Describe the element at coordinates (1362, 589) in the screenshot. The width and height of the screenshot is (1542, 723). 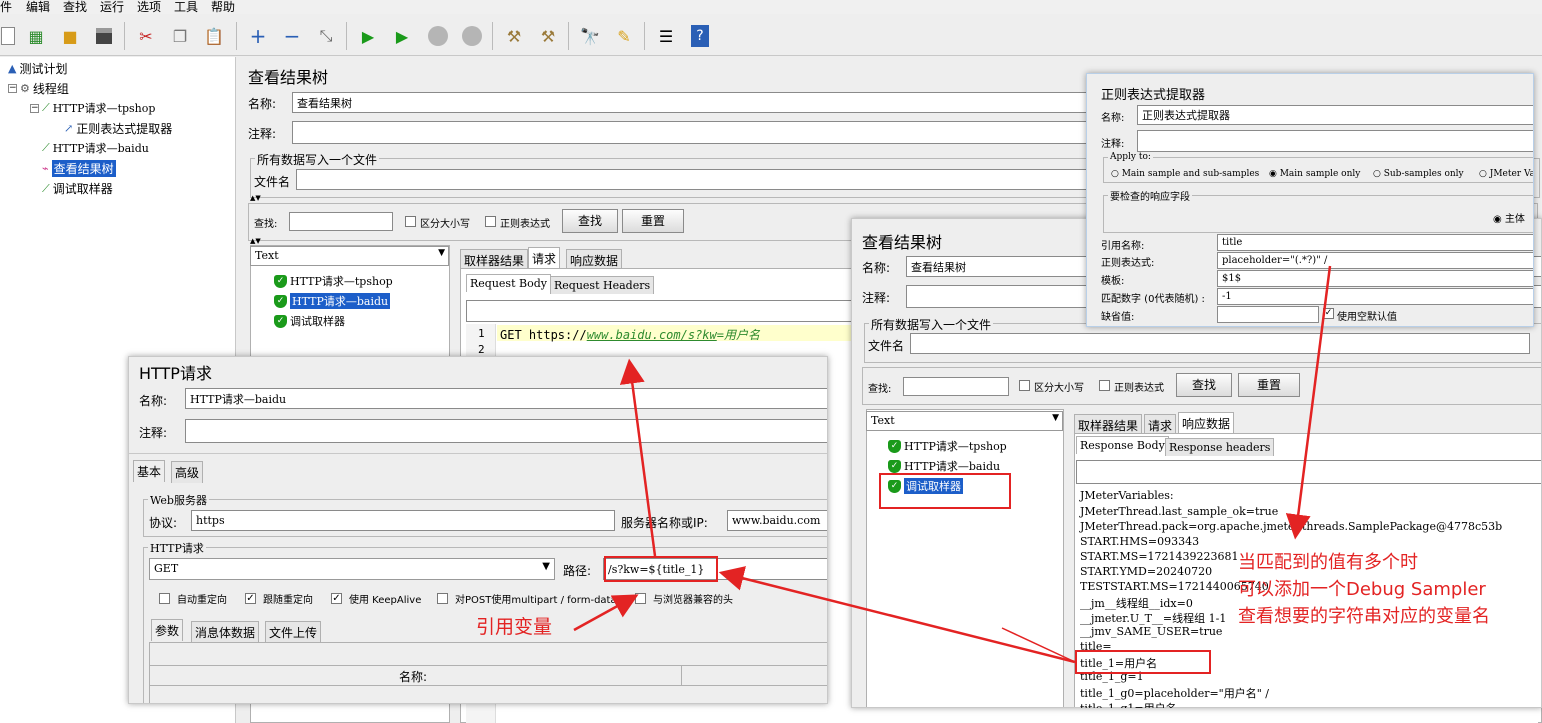
I see `note-line-2: 可以添加一个Debug Sampler` at that location.